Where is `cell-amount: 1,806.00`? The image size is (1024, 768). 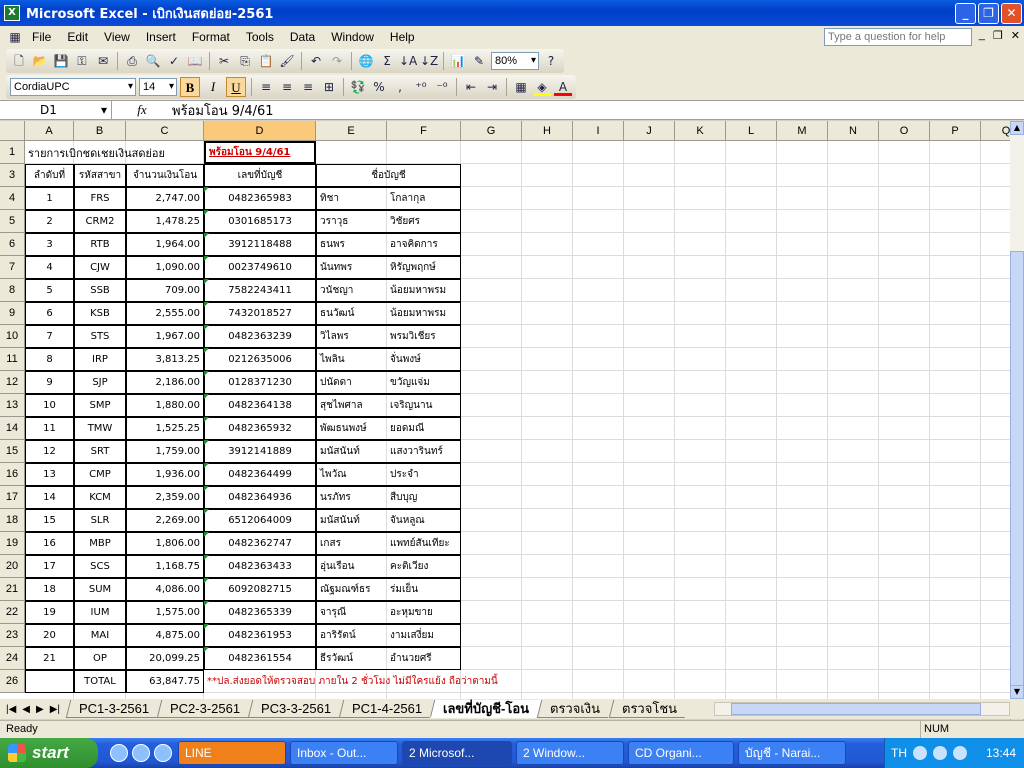
cell-amount: 1,806.00 is located at coordinates (165, 543).